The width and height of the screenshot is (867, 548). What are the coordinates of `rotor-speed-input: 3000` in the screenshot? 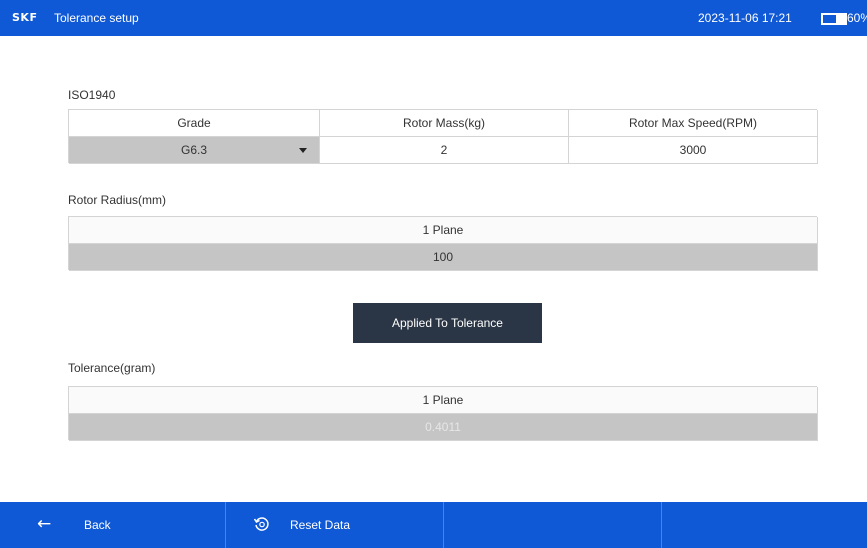 It's located at (693, 150).